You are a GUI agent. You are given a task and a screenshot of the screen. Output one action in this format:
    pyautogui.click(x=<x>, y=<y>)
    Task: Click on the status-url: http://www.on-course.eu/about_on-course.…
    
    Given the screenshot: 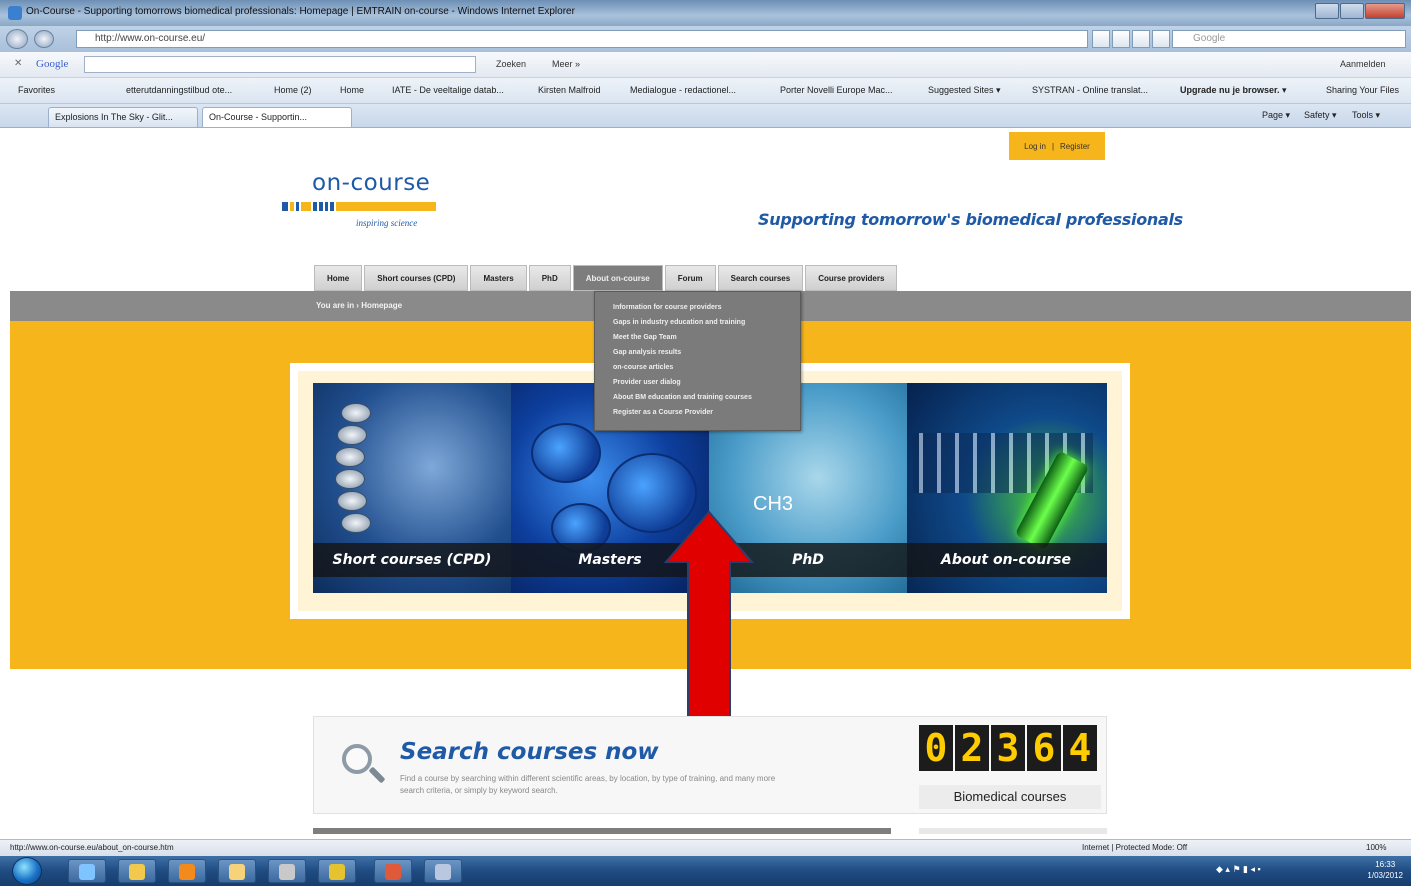 What is the action you would take?
    pyautogui.click(x=92, y=847)
    